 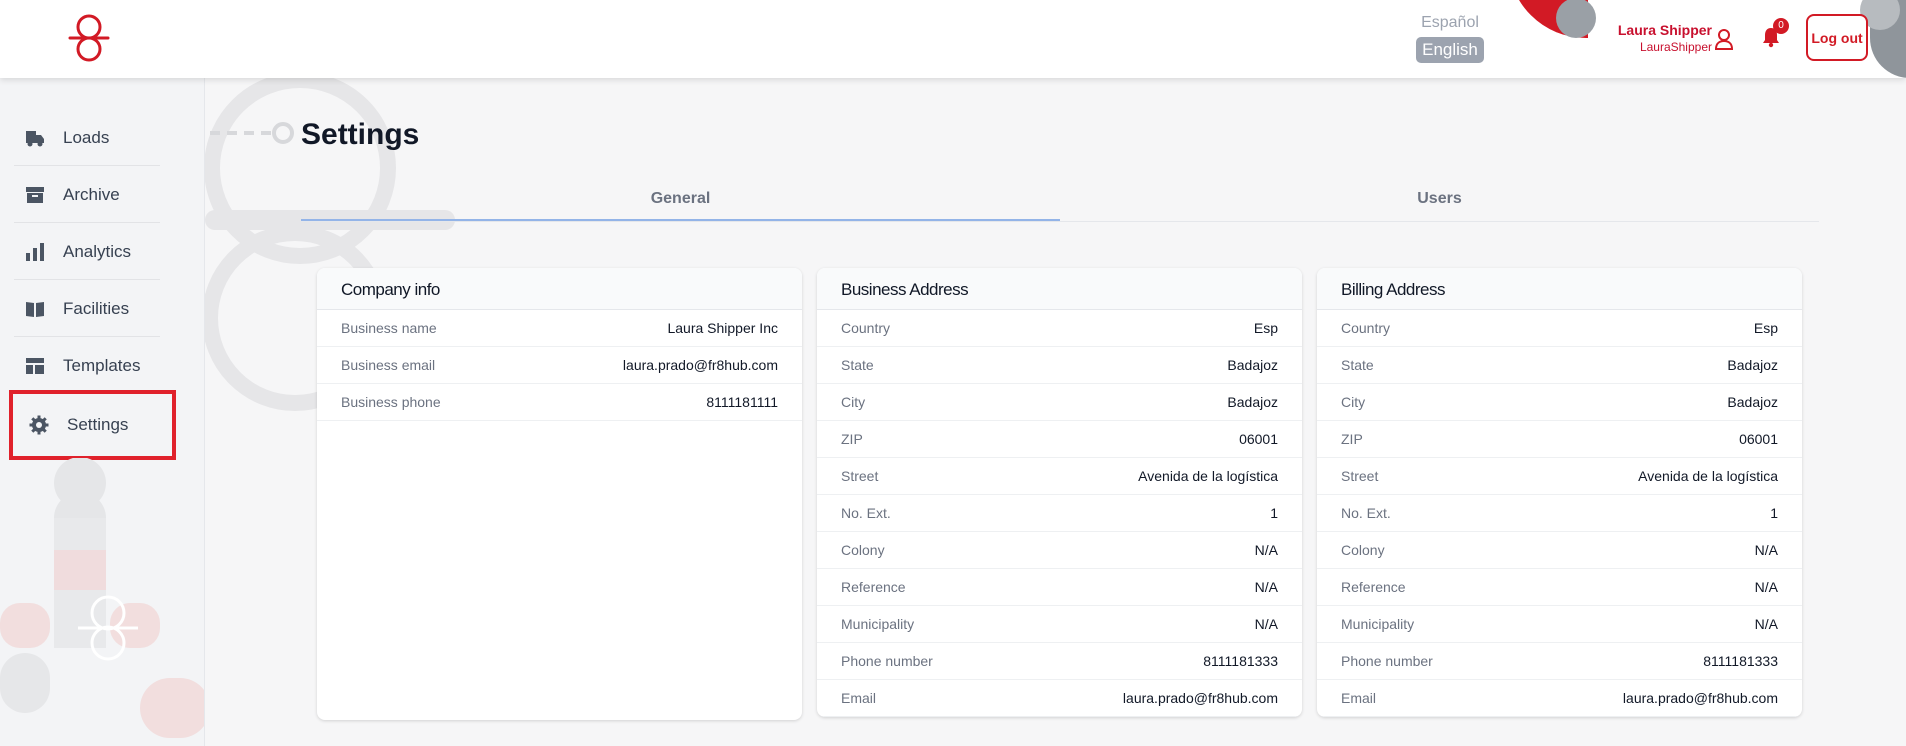 I want to click on gear-icon, so click(x=39, y=425).